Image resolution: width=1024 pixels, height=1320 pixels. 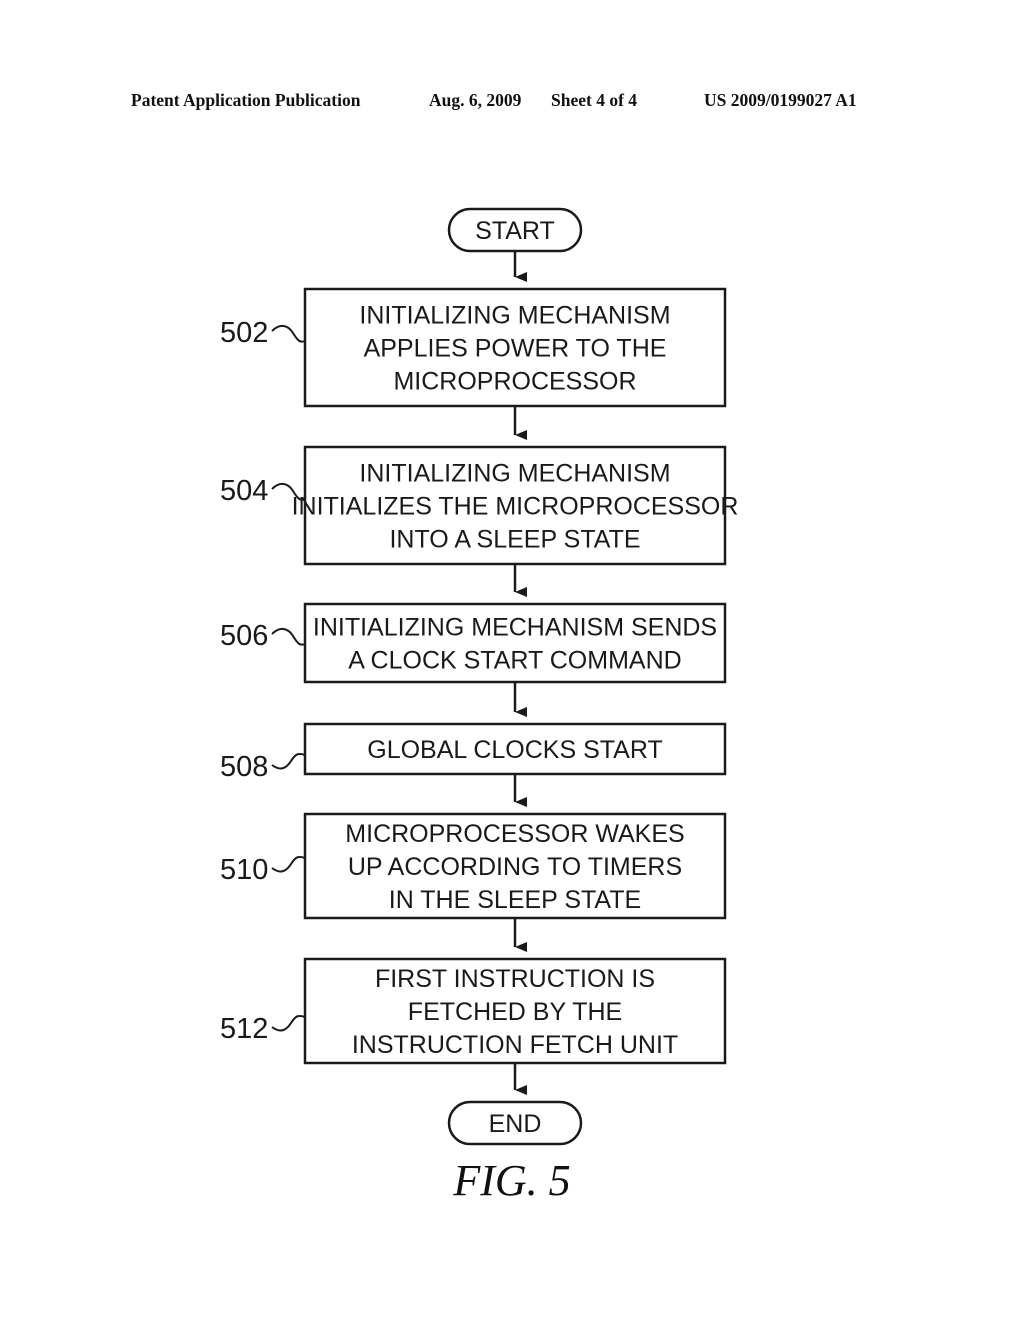 What do you see at coordinates (515, 900) in the screenshot?
I see `process-text-line: IN THE SLEEP STATE` at bounding box center [515, 900].